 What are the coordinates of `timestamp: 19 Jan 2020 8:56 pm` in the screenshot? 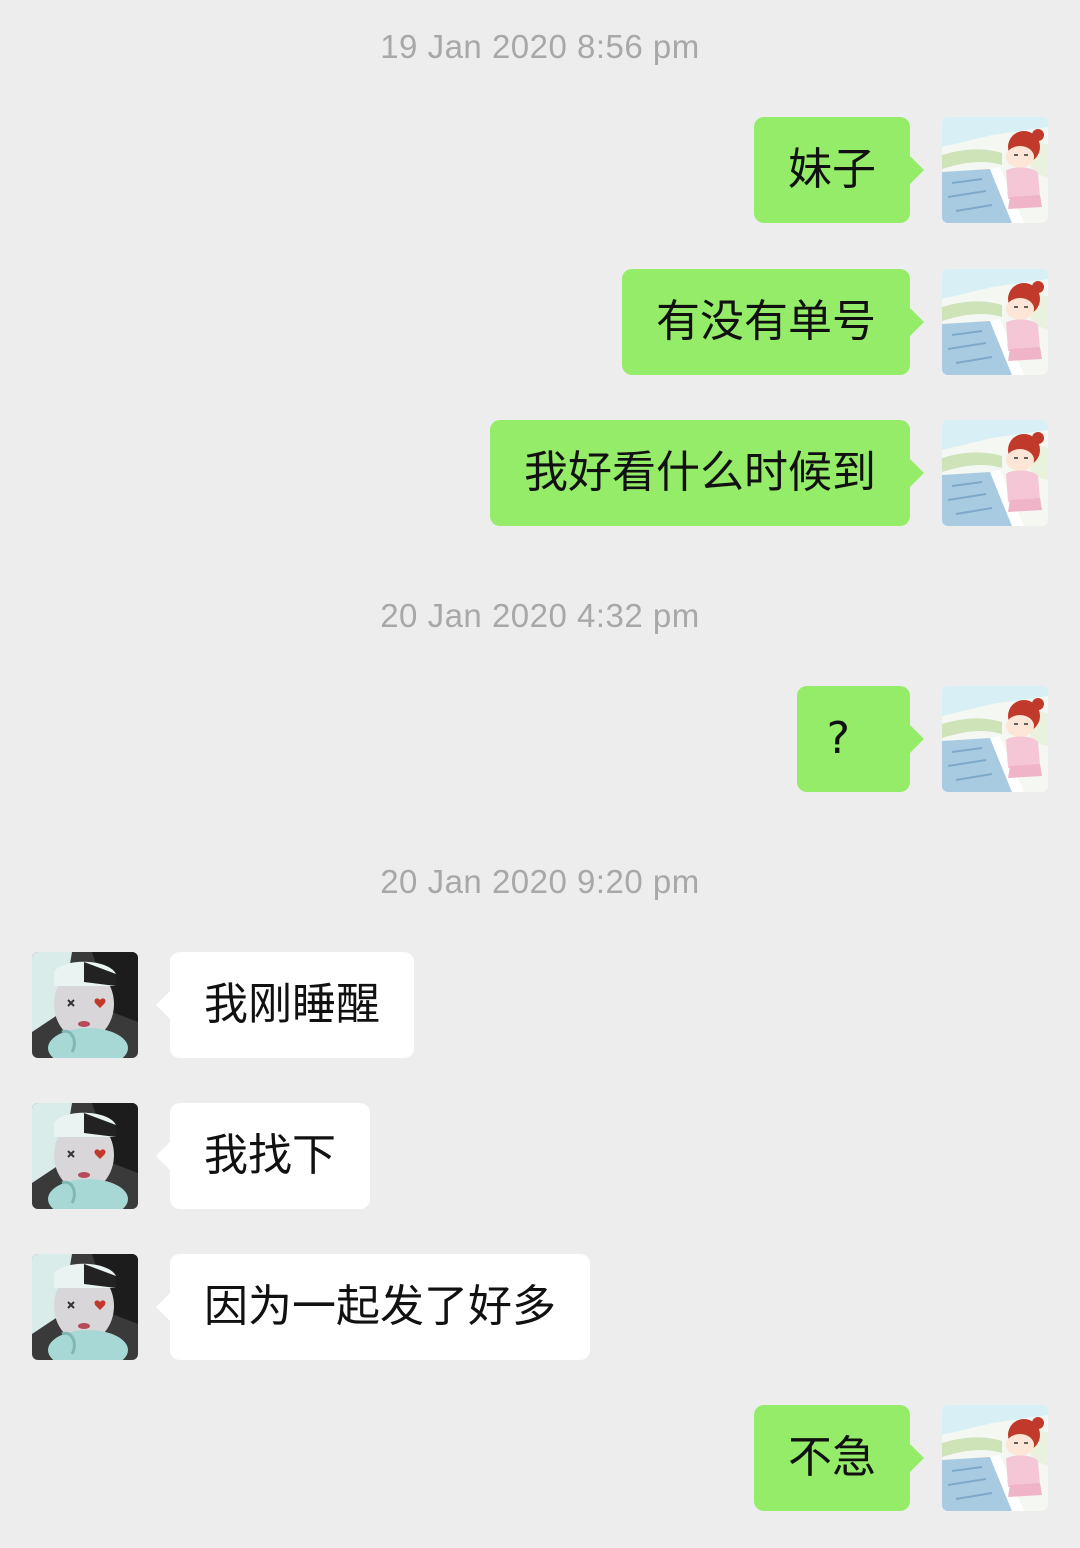 It's located at (540, 46).